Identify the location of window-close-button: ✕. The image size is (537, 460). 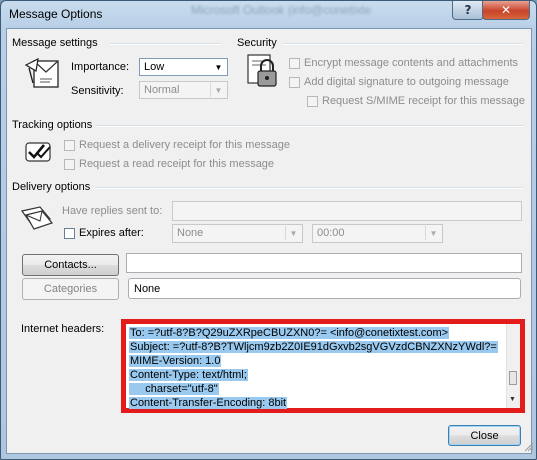
(506, 10).